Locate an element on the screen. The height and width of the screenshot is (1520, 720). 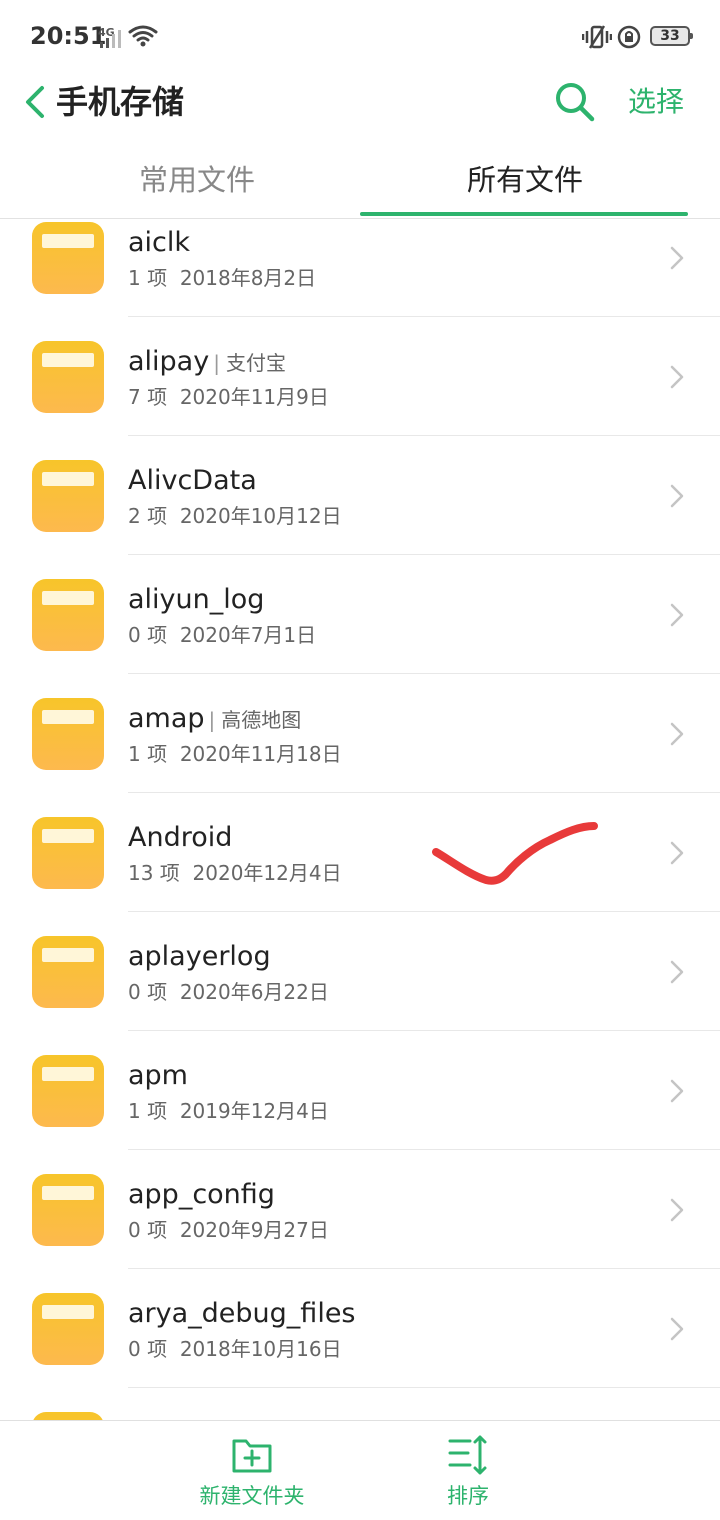
file-meta: 0 项 2018年10月16日 is located at coordinates (235, 1349).